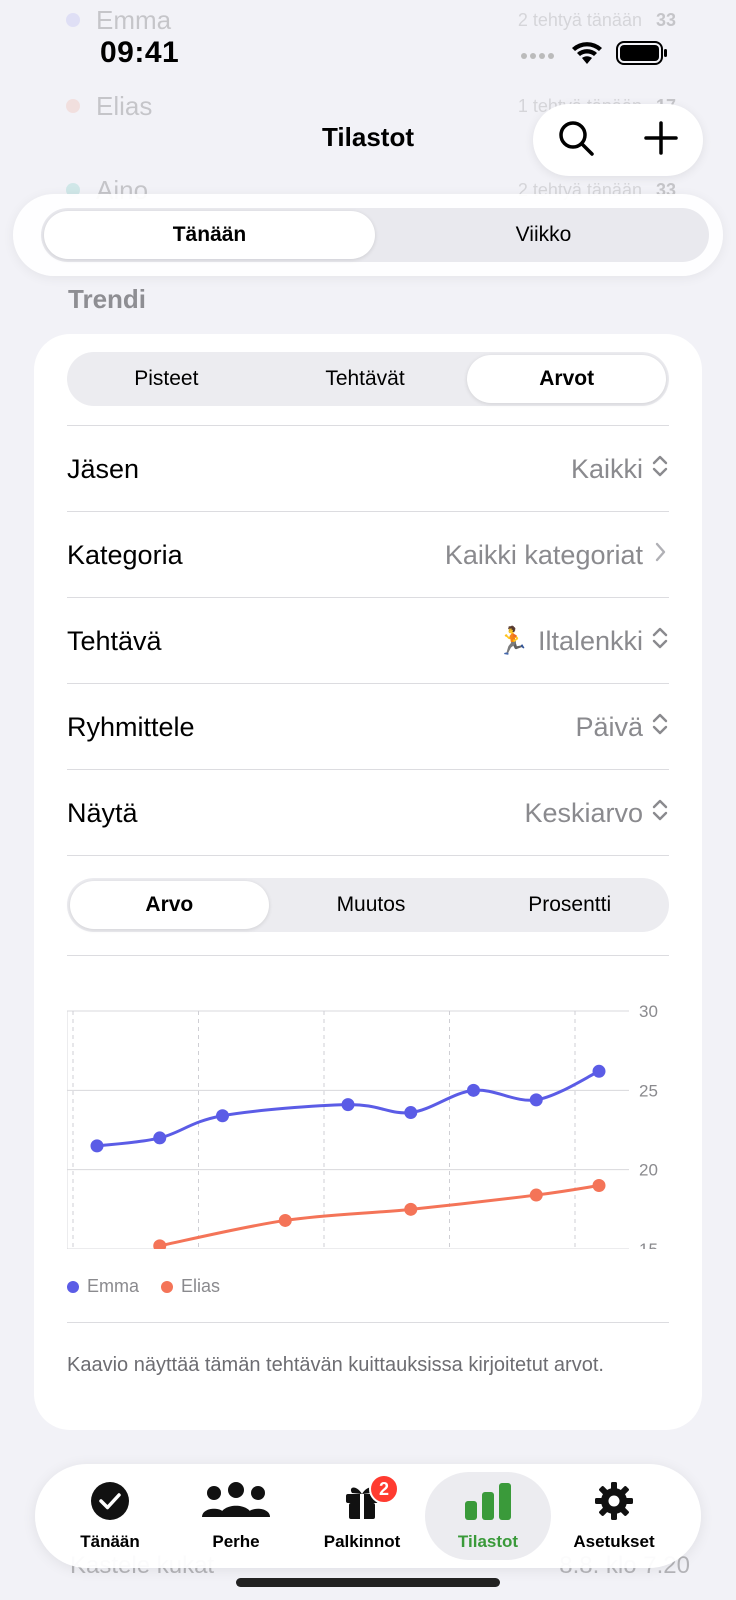 This screenshot has height=1600, width=736. Describe the element at coordinates (488, 1541) in the screenshot. I see `tab-label: Tilastot` at that location.